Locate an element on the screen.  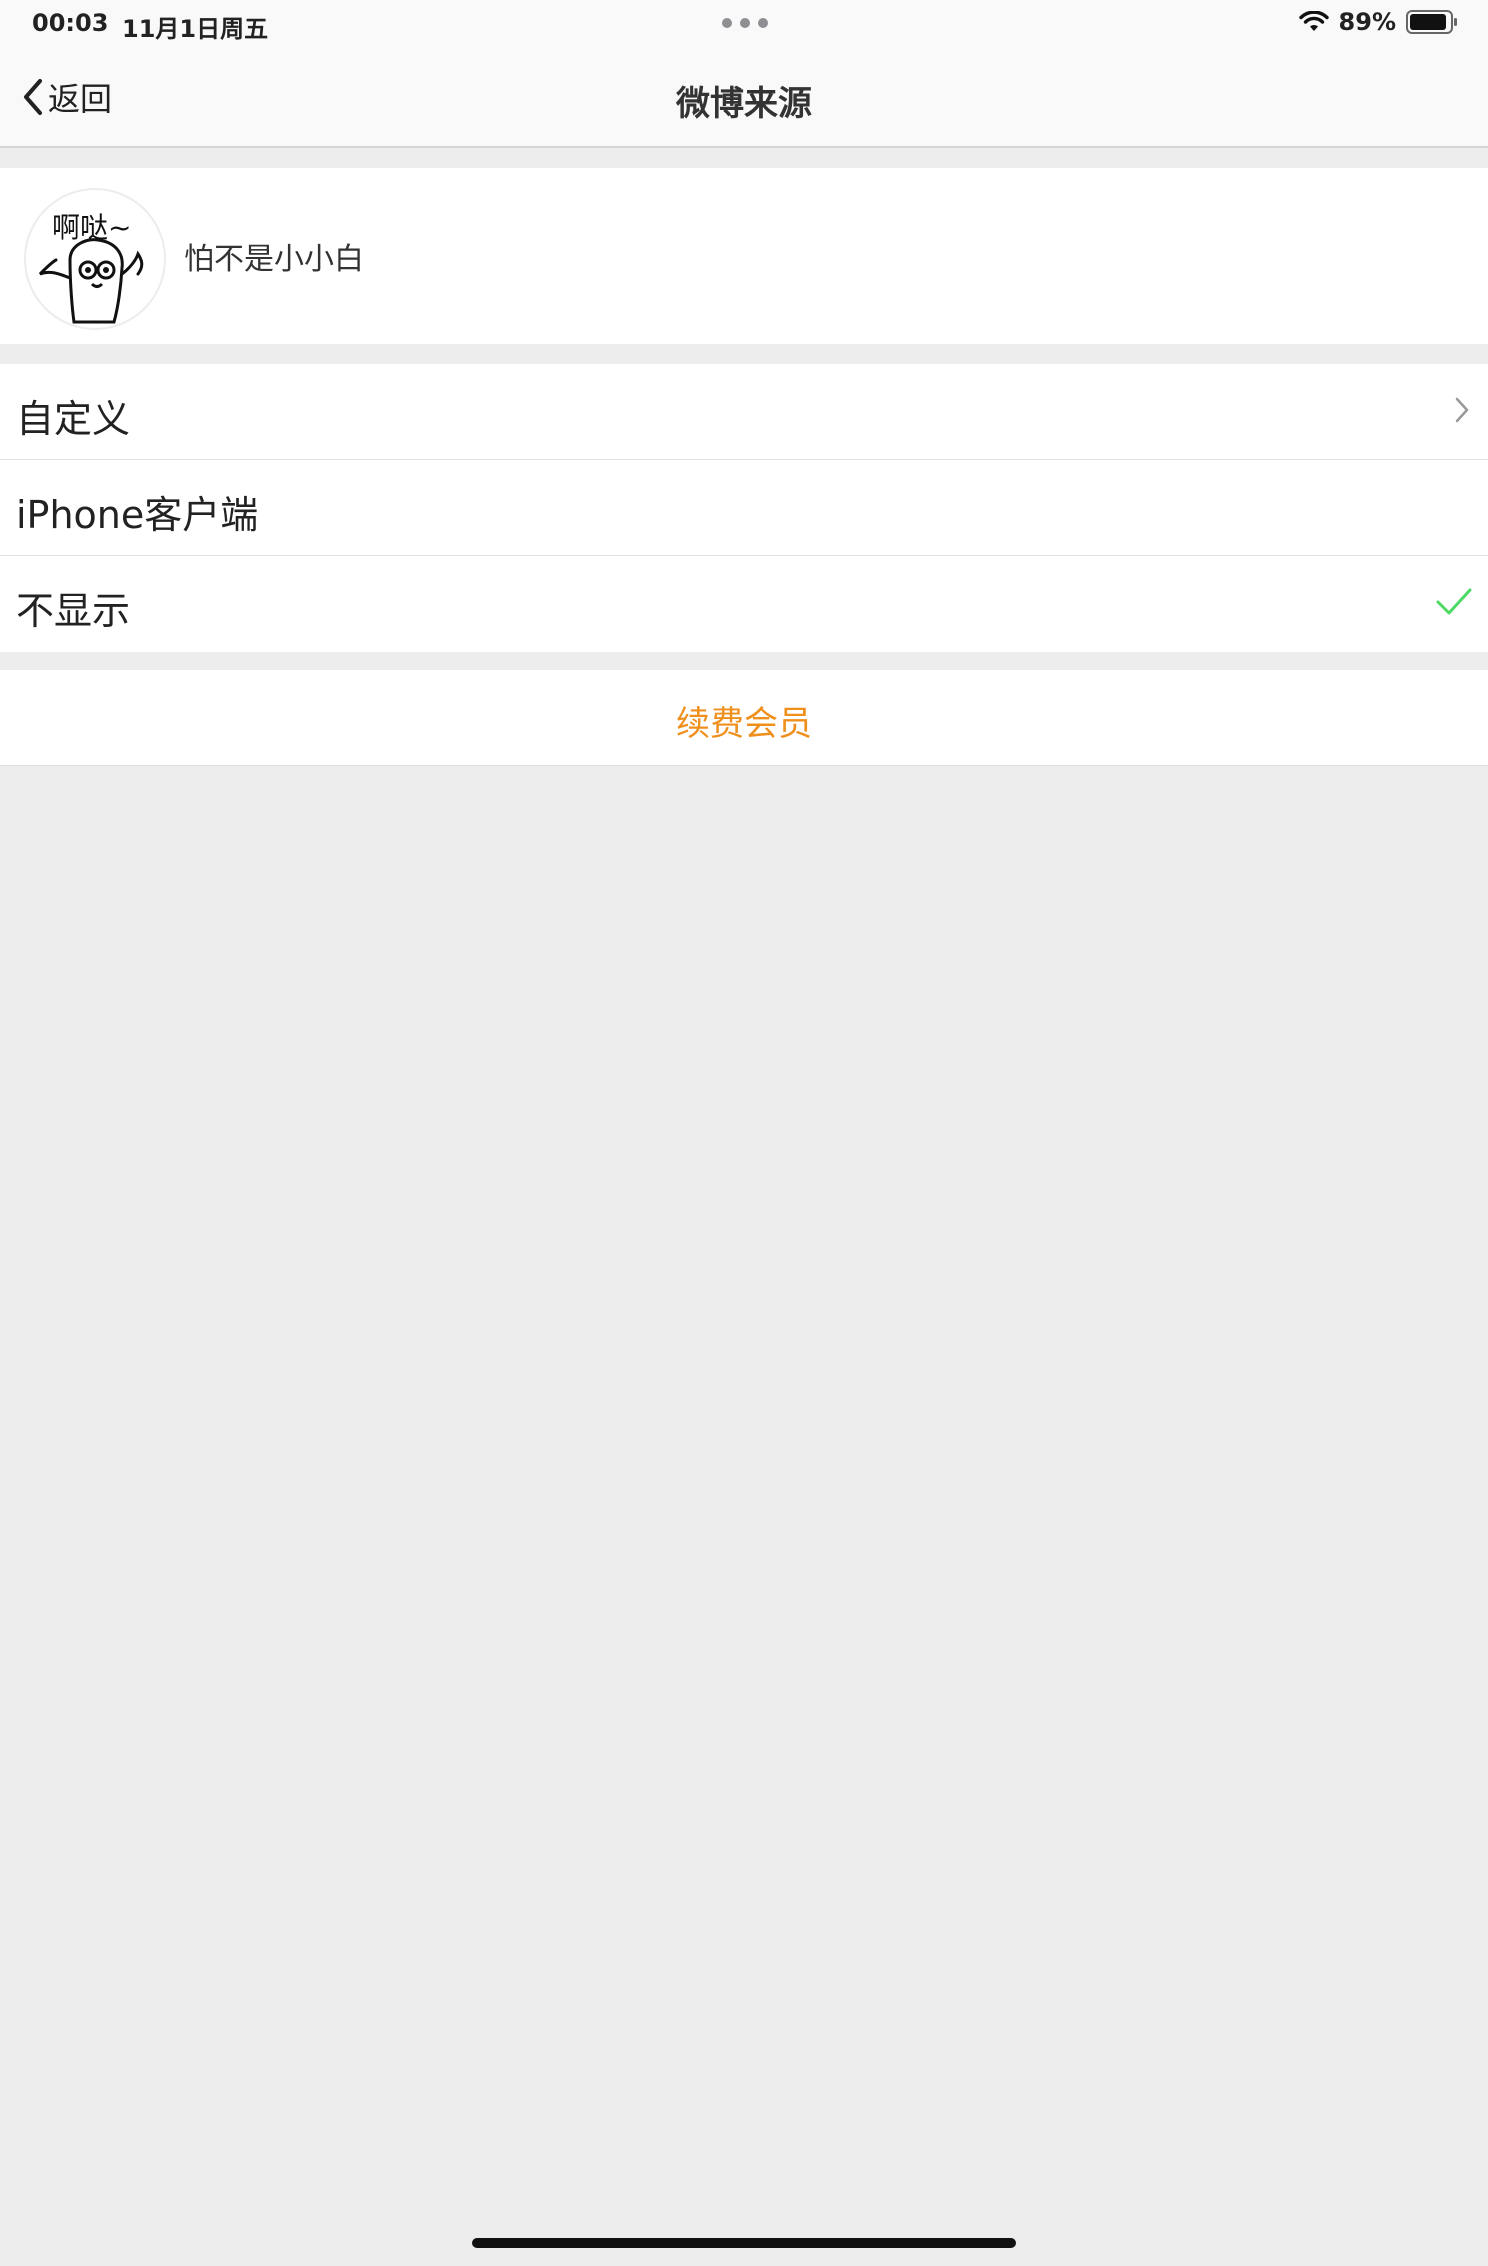
option-custom: 自定义 is located at coordinates (744, 412).